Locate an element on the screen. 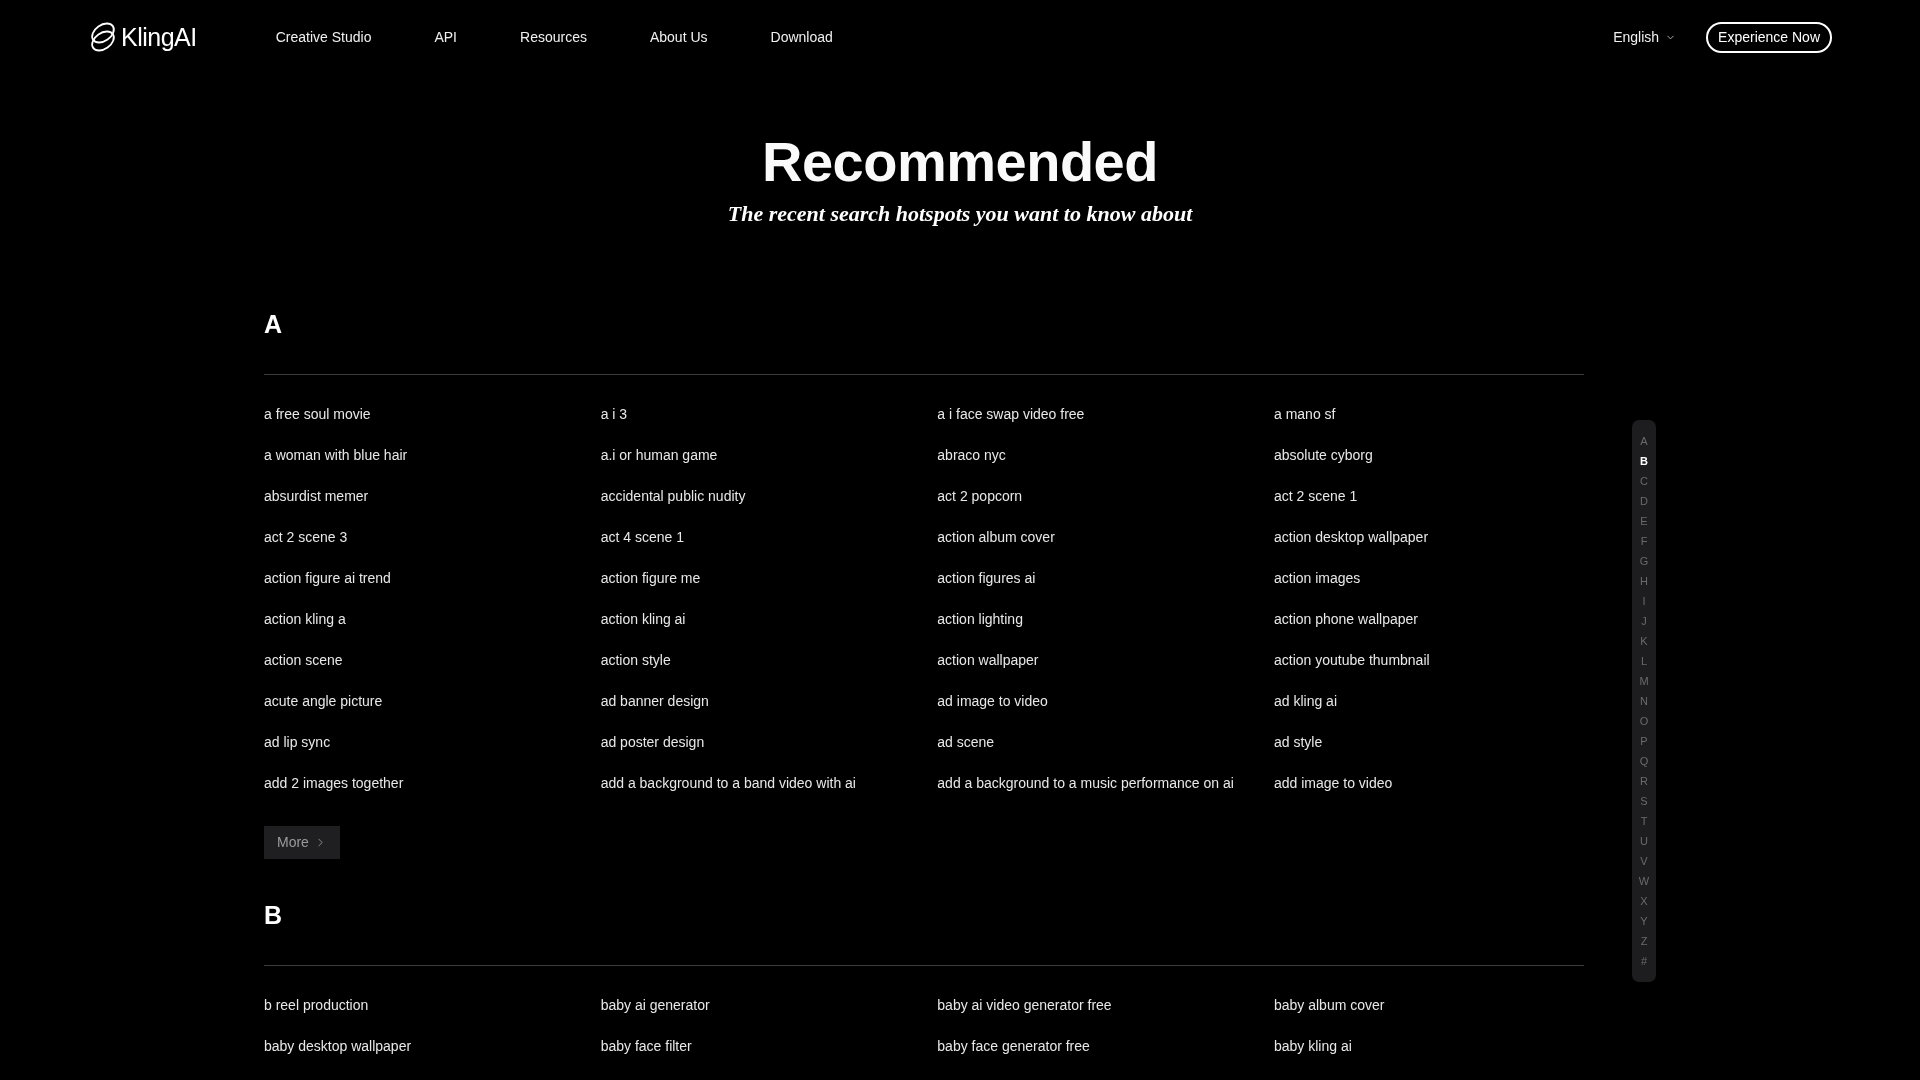  keyword-link: action desktop wallpaper is located at coordinates (1351, 537).